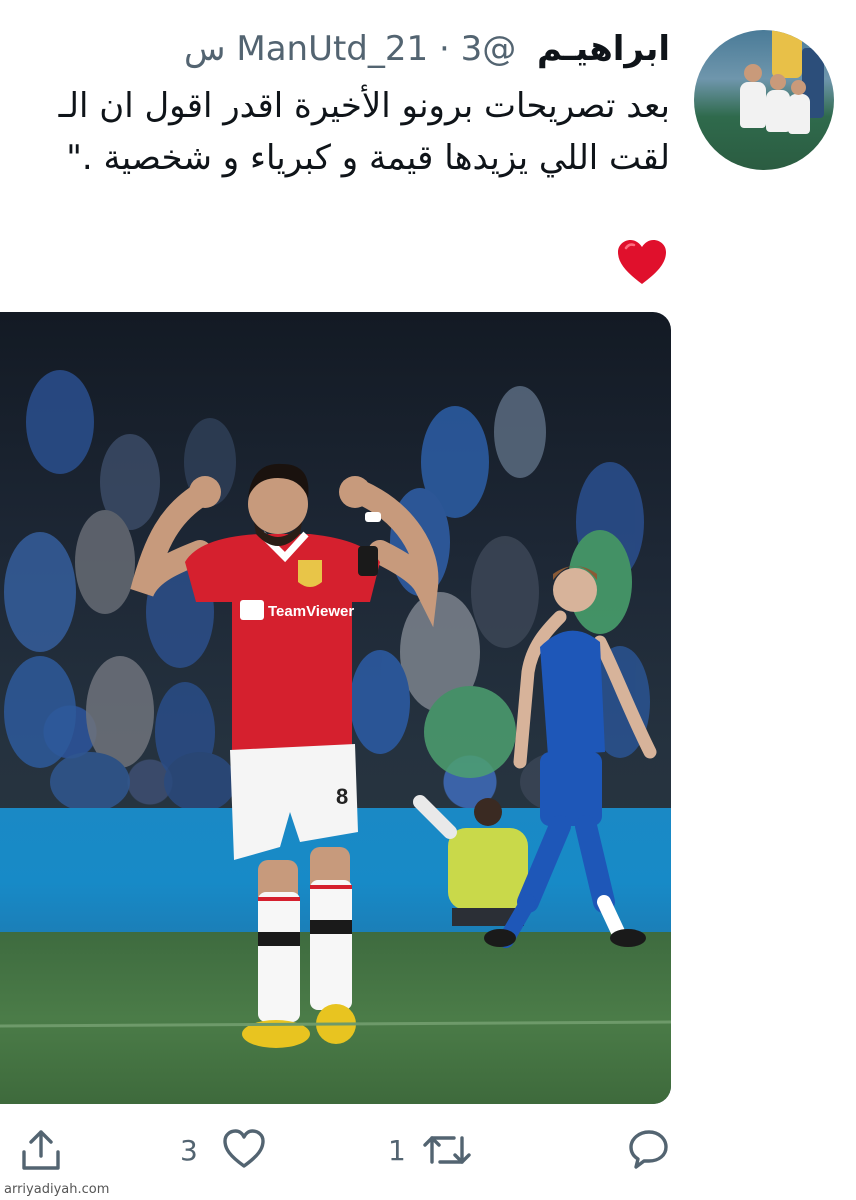 Image resolution: width=856 pixels, height=1200 pixels. I want to click on heart-outline-icon, so click(244, 1149).